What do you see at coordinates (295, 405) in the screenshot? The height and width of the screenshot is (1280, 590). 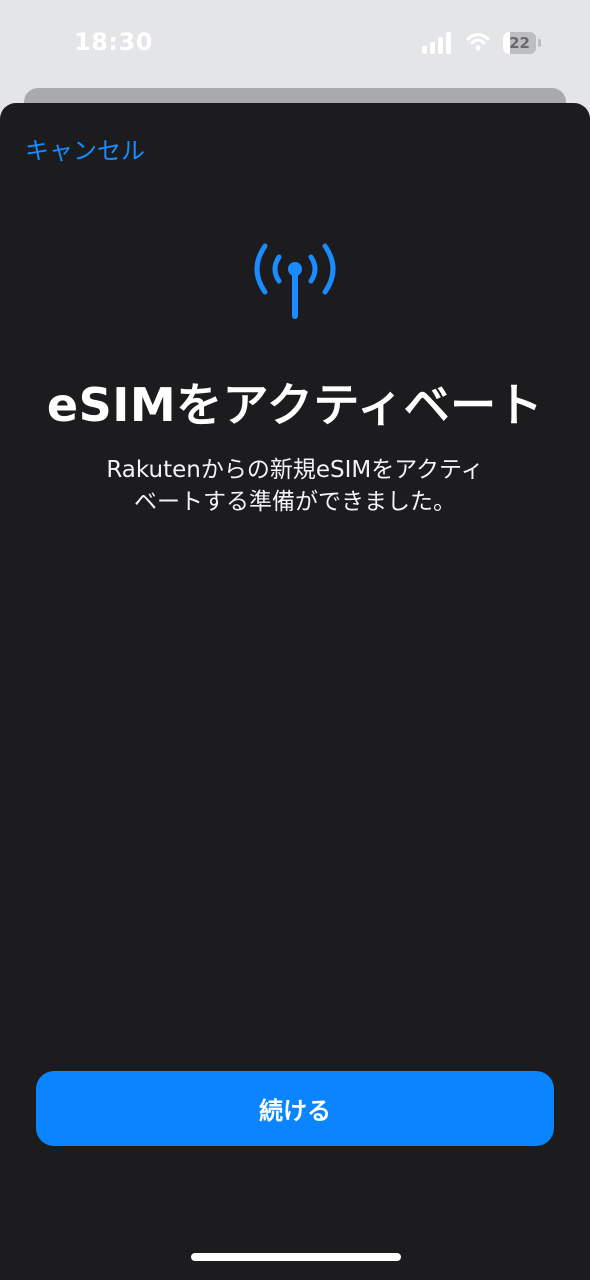 I see `page-title: eSIMをアクティベート` at bounding box center [295, 405].